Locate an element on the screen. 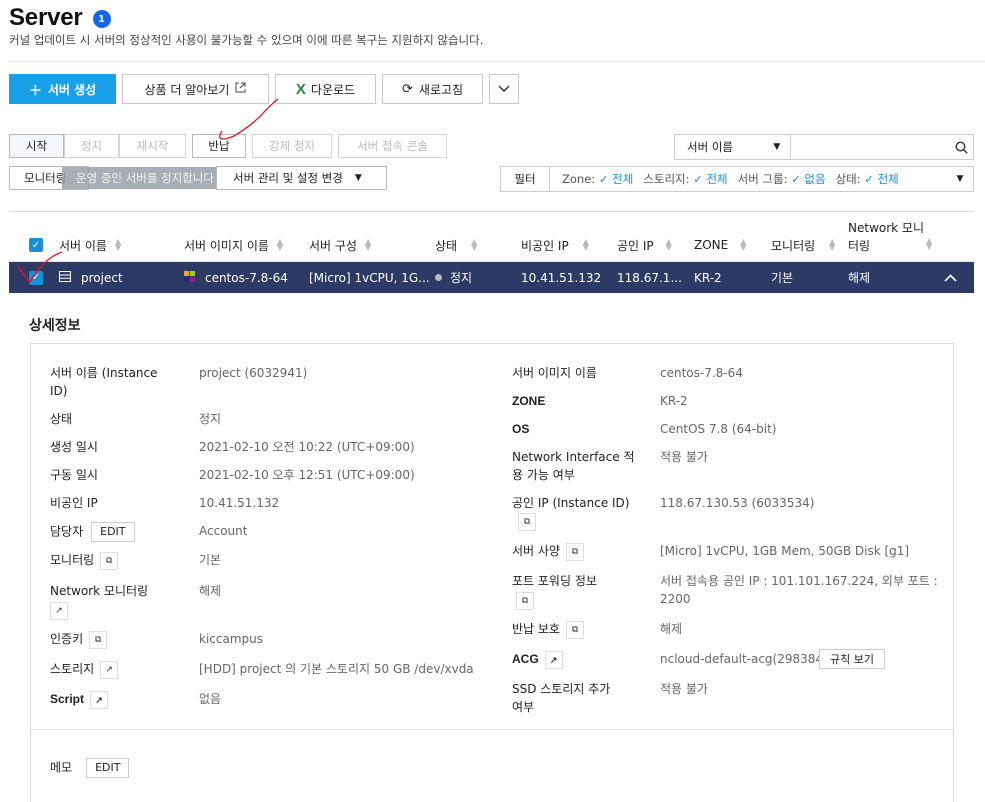  label-image-name: 서버 이미지 이름 is located at coordinates (554, 373).